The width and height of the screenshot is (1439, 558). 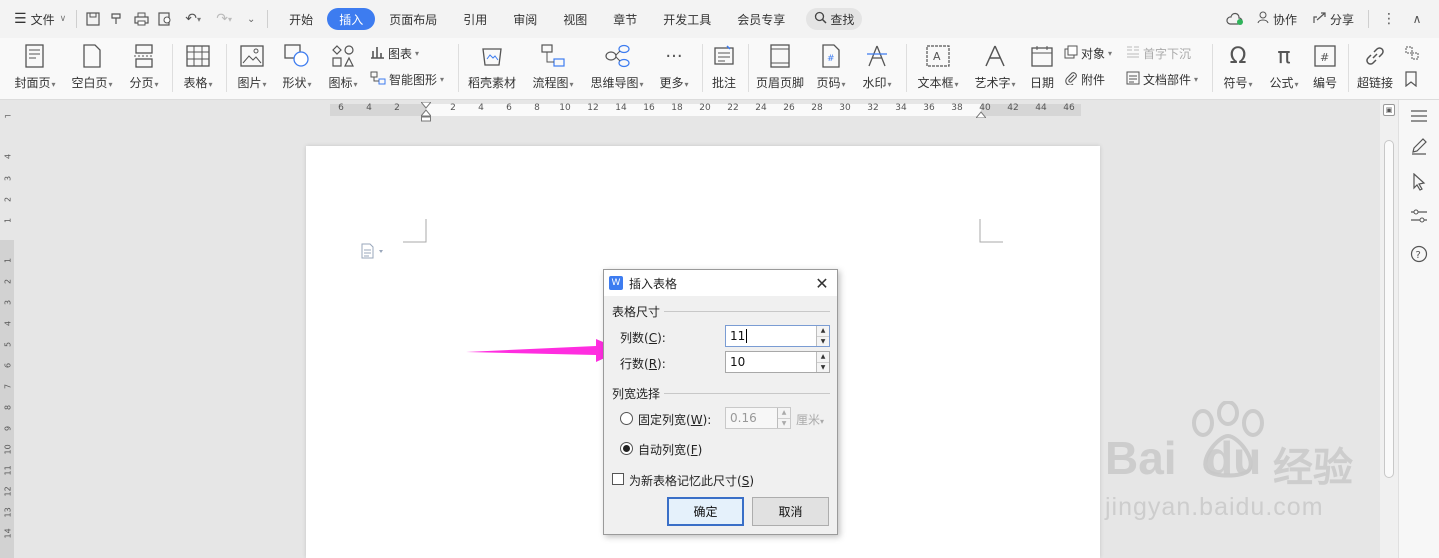 What do you see at coordinates (251, 19) in the screenshot?
I see `customize-toolbar-icon: ⌄` at bounding box center [251, 19].